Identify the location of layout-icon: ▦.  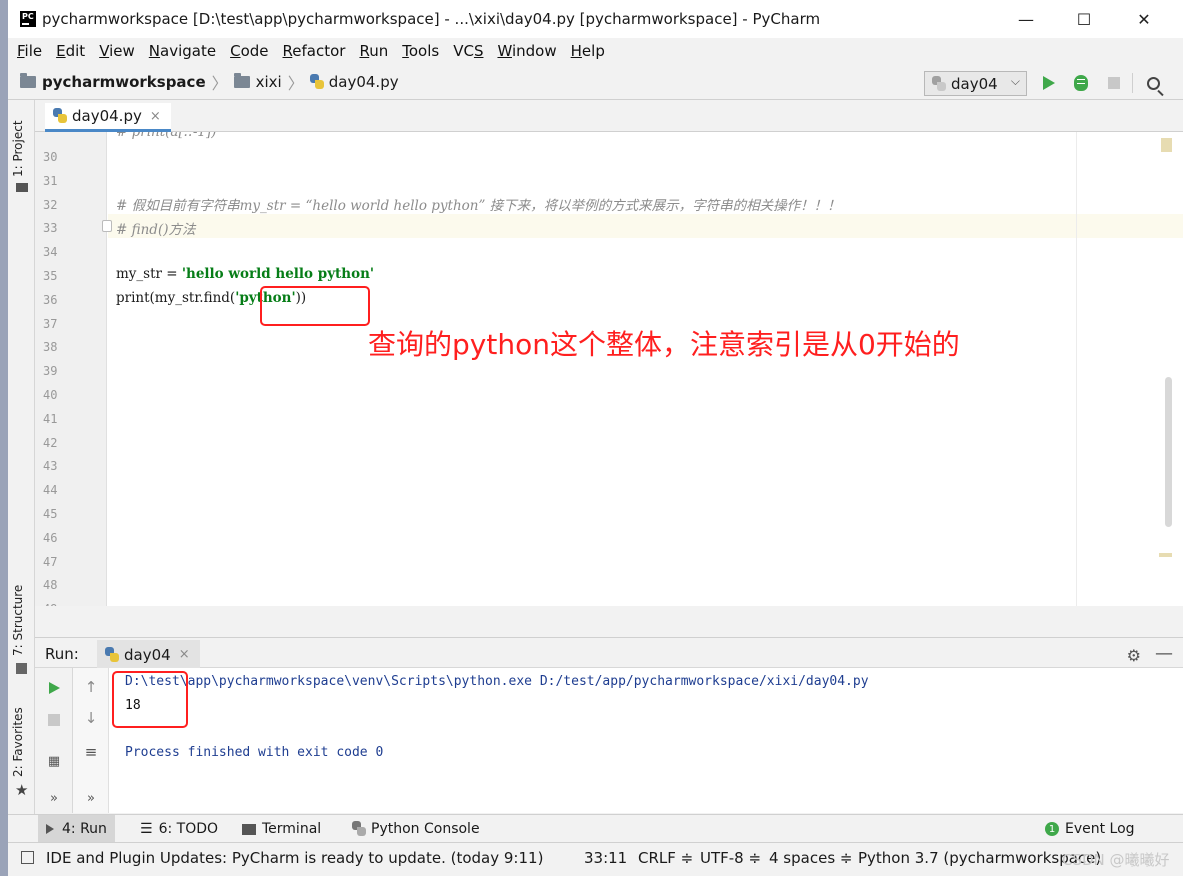
(54, 761).